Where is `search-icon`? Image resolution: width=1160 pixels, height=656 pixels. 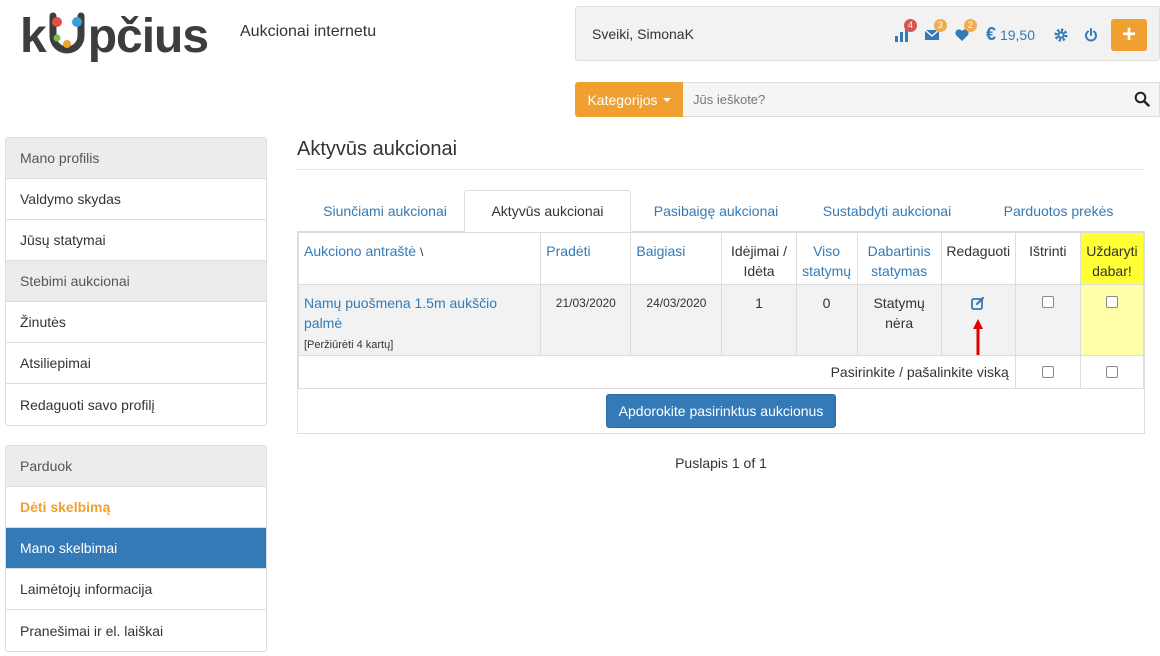
search-icon is located at coordinates (1142, 99).